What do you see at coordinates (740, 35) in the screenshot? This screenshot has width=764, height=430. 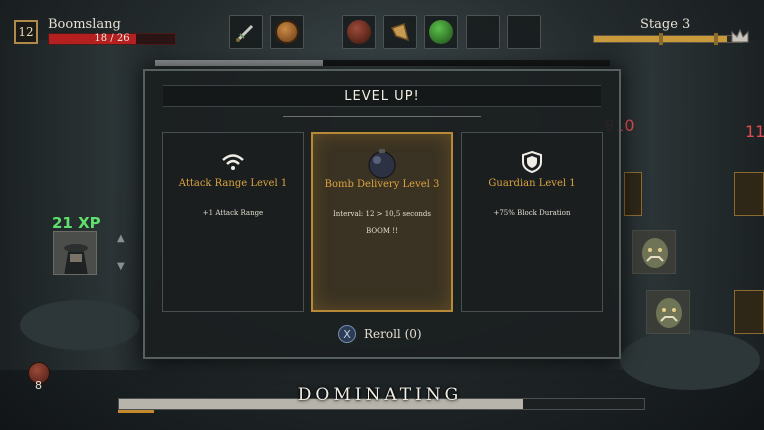 I see `crown-icon` at bounding box center [740, 35].